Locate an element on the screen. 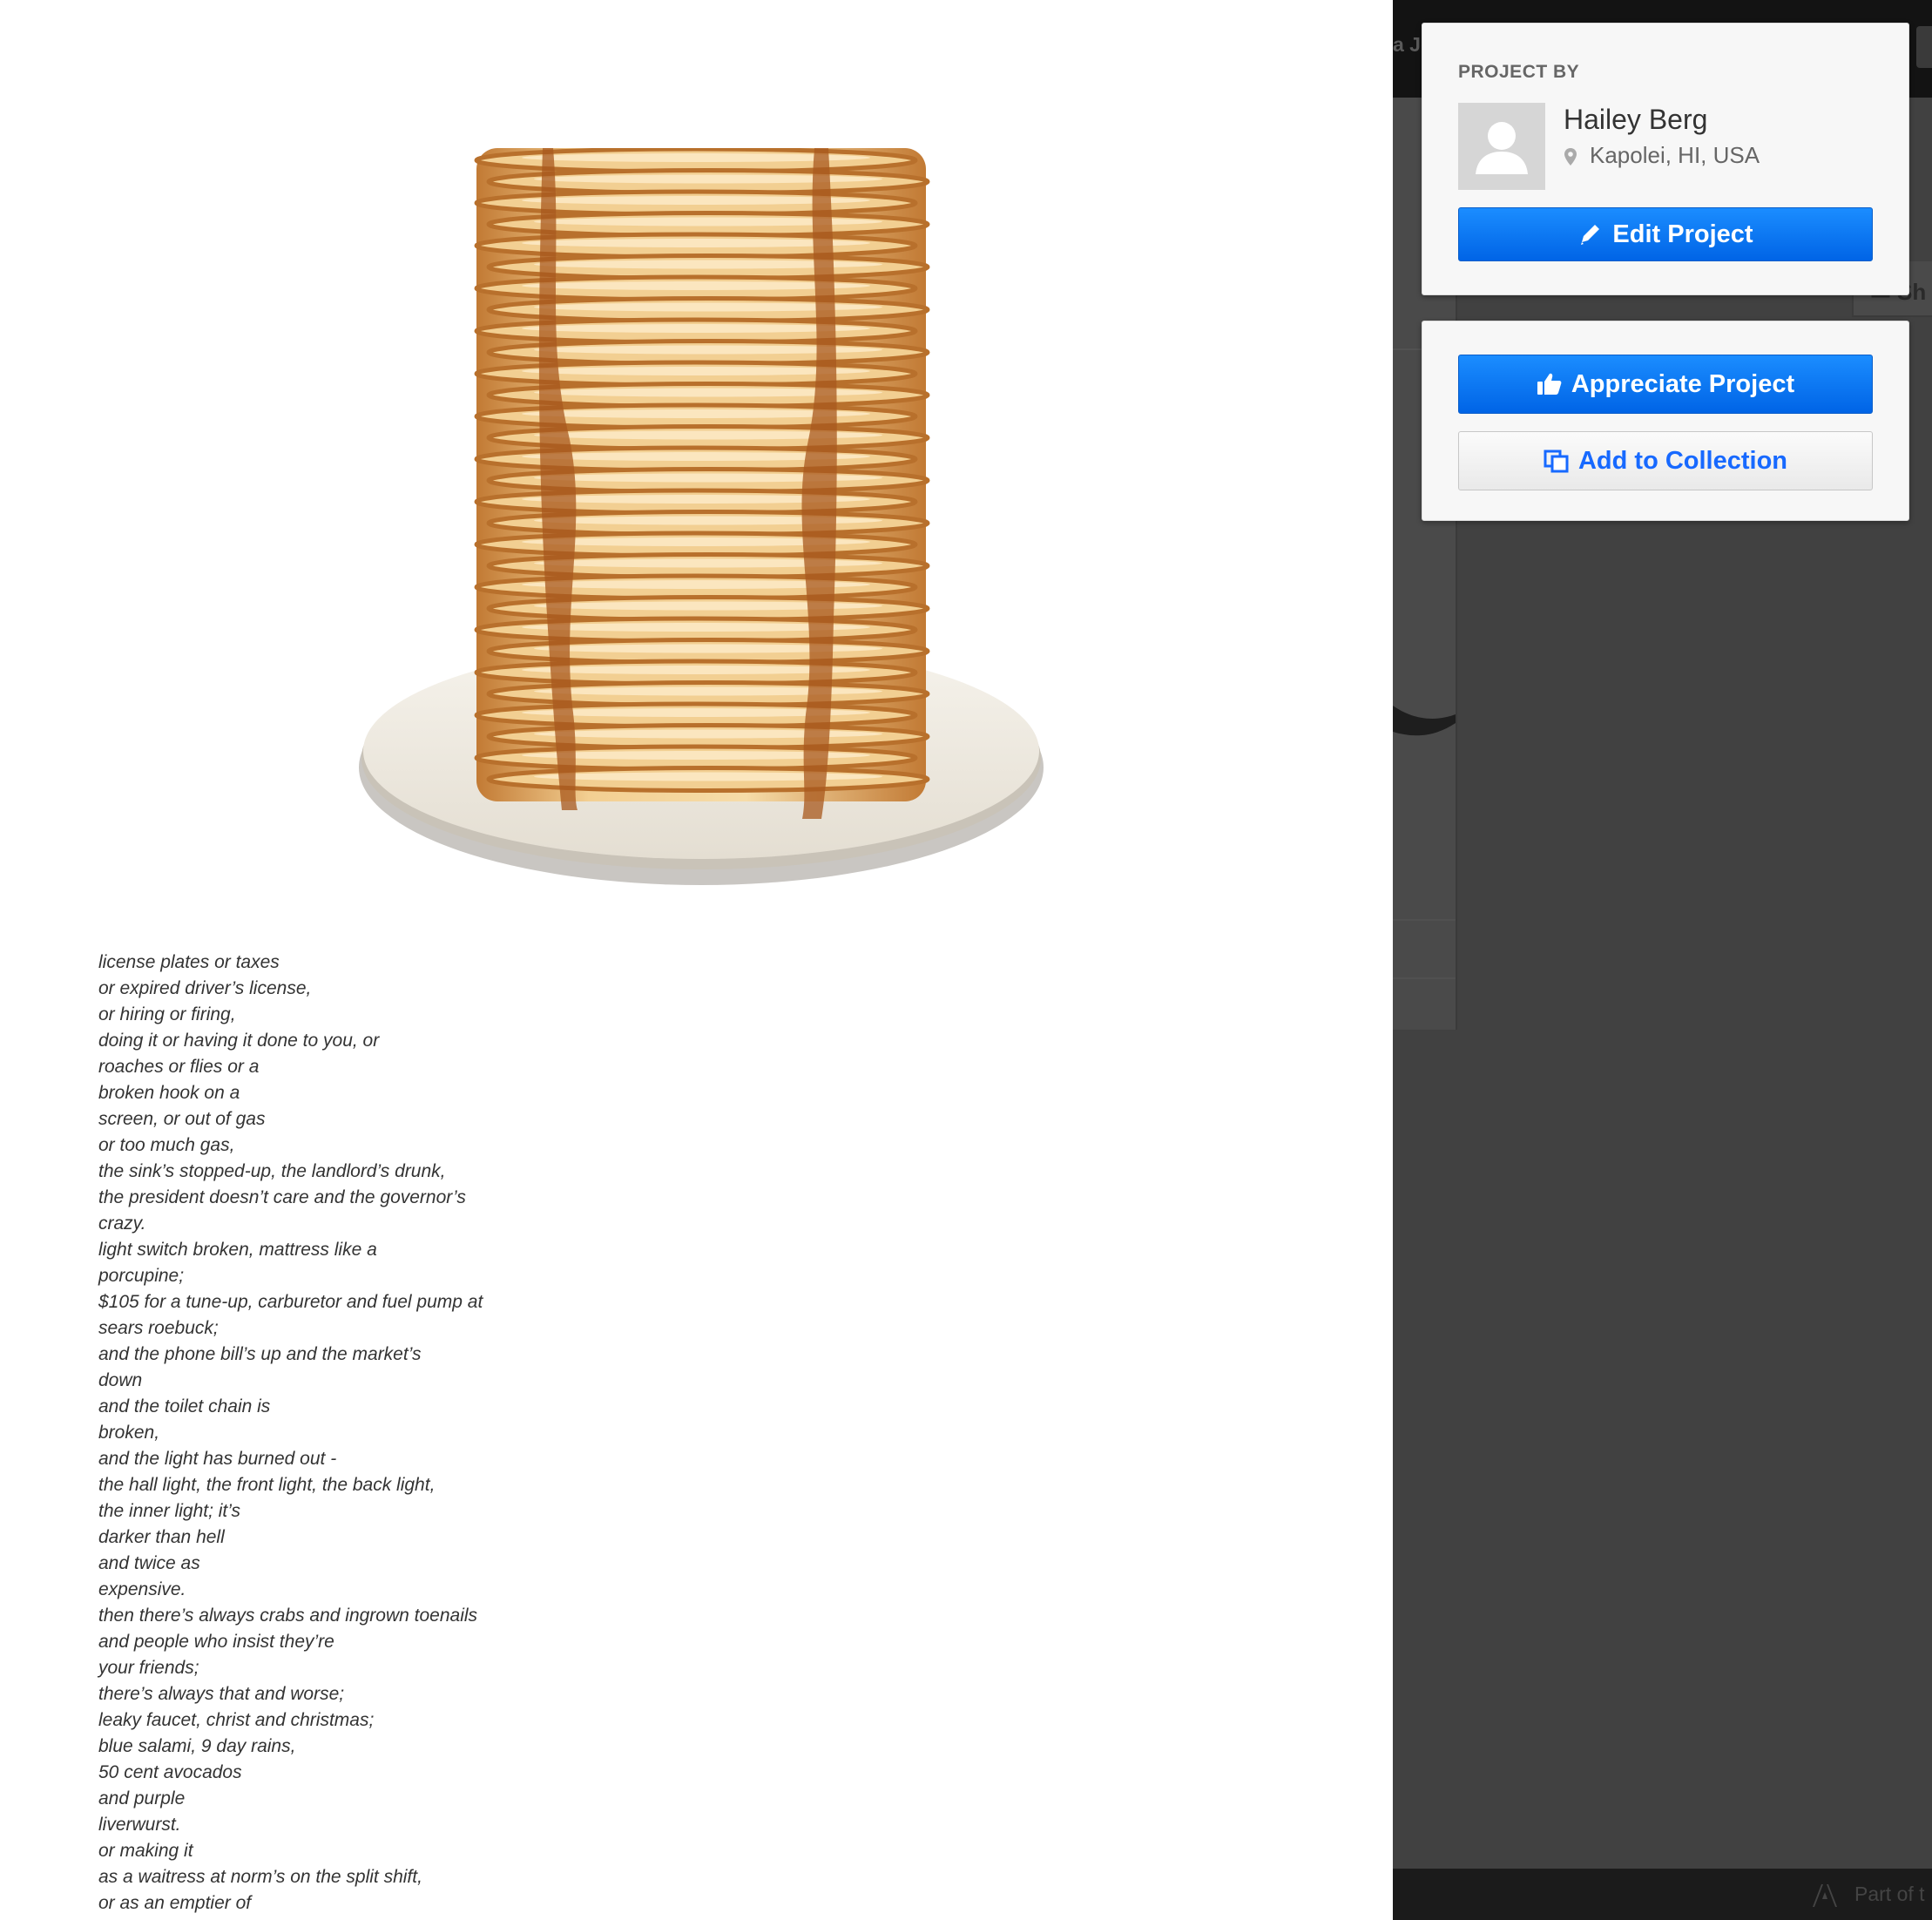  map-pin-icon is located at coordinates (1570, 157).